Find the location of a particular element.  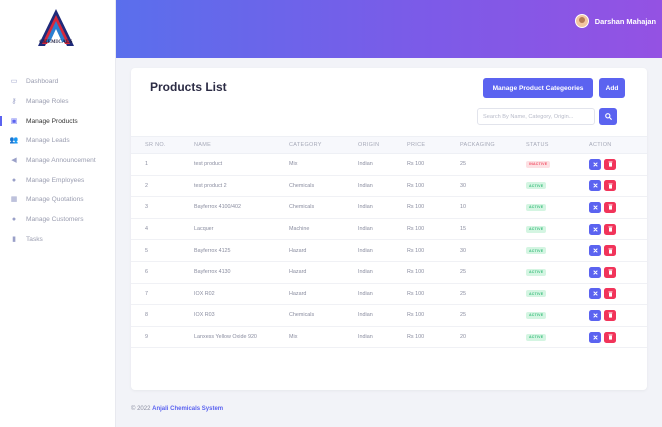

cell-packaging: 10 is located at coordinates (463, 207).